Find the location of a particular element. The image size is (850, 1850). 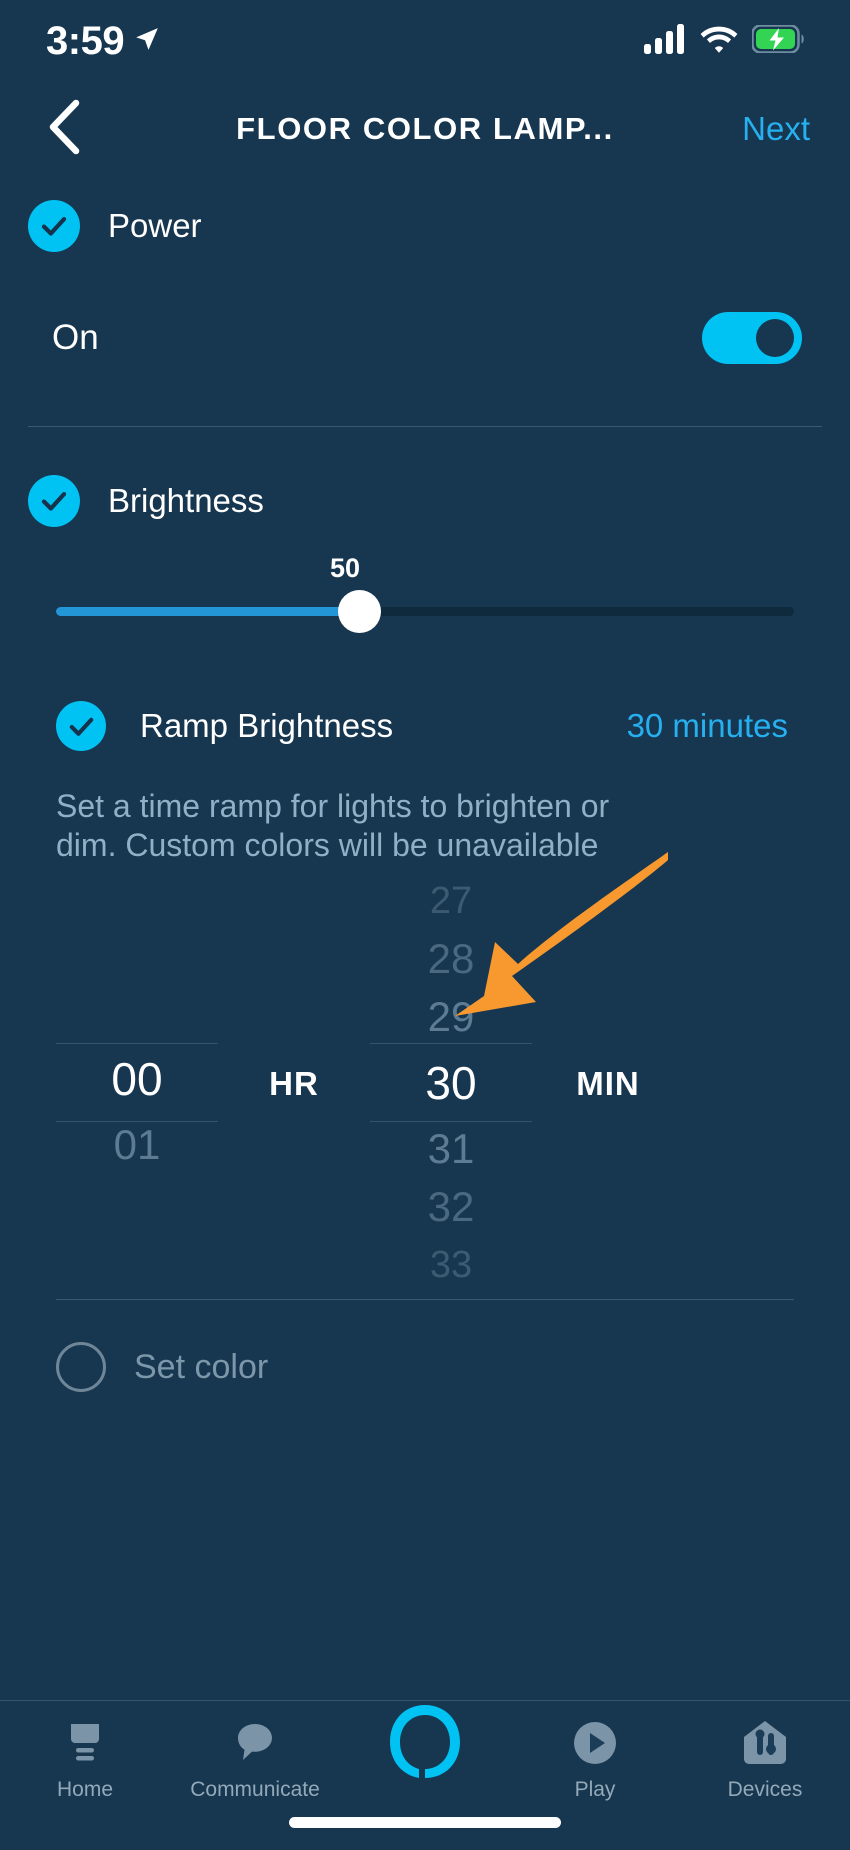

tab-play: Play is located at coordinates (595, 1758).